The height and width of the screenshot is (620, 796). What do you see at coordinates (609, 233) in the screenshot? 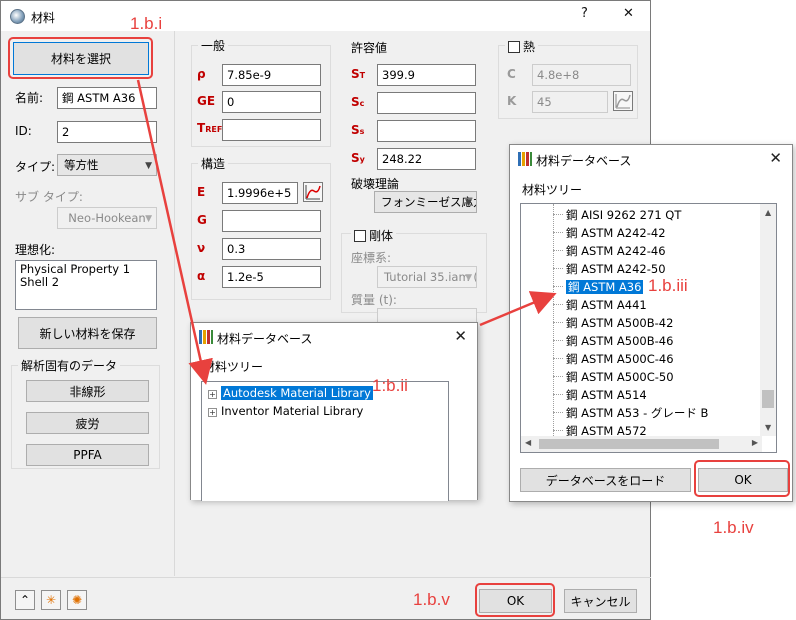
I see `tree-item: 鋼 ASTM A242-42` at bounding box center [609, 233].